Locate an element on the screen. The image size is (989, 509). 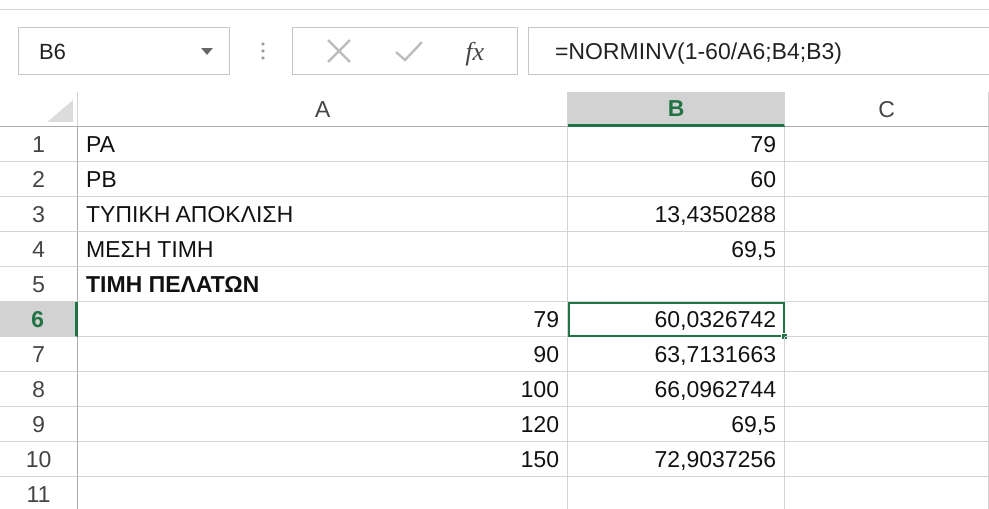
spreadsheet-cell: 13,4350288 is located at coordinates (676, 214).